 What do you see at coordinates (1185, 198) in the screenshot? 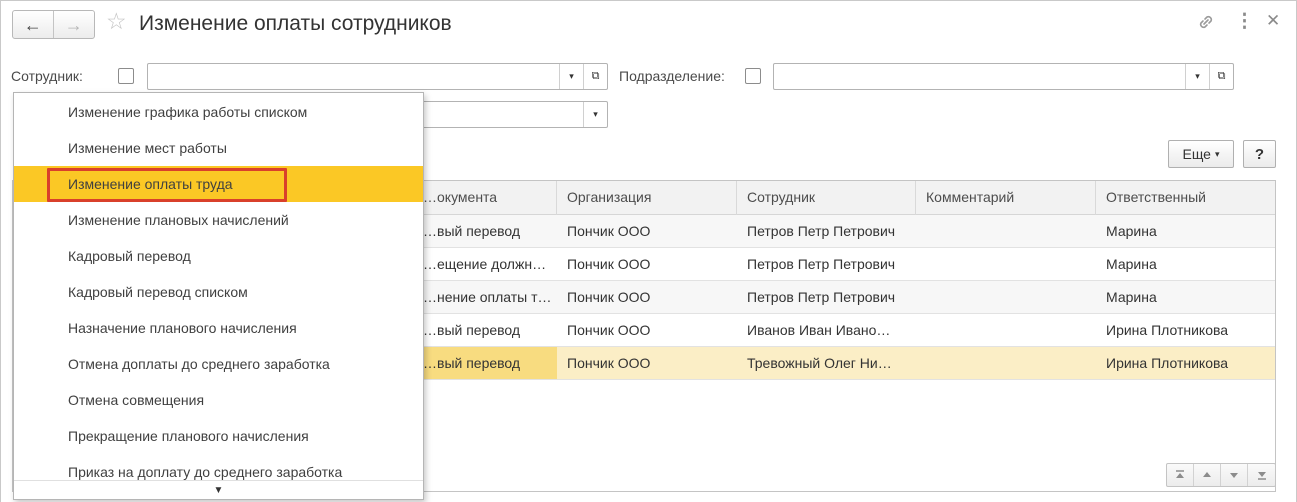
I see `column-header-responsible: Ответственный` at bounding box center [1185, 198].